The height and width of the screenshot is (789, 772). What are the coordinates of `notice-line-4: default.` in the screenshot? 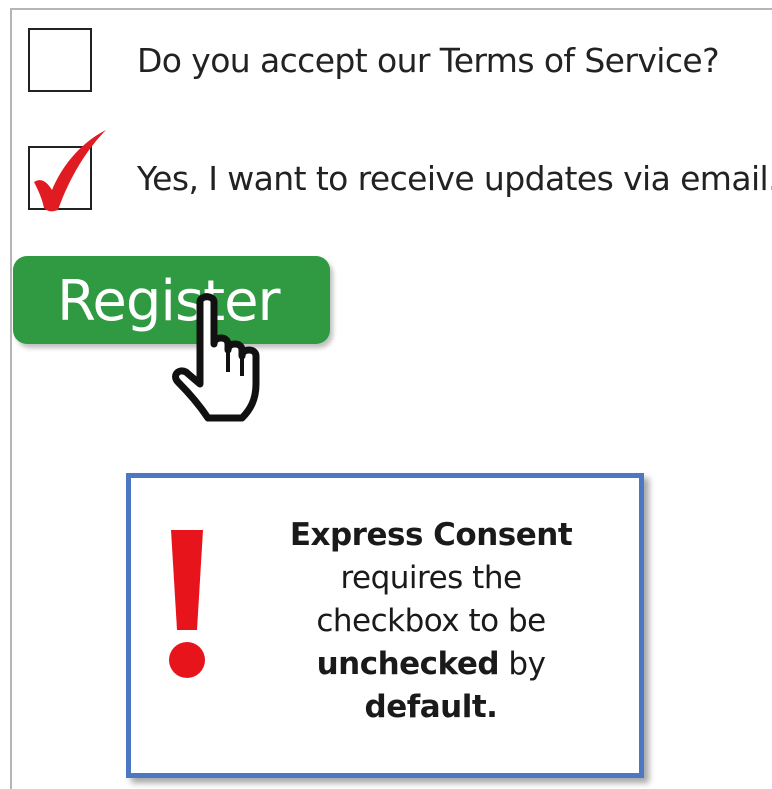 It's located at (431, 707).